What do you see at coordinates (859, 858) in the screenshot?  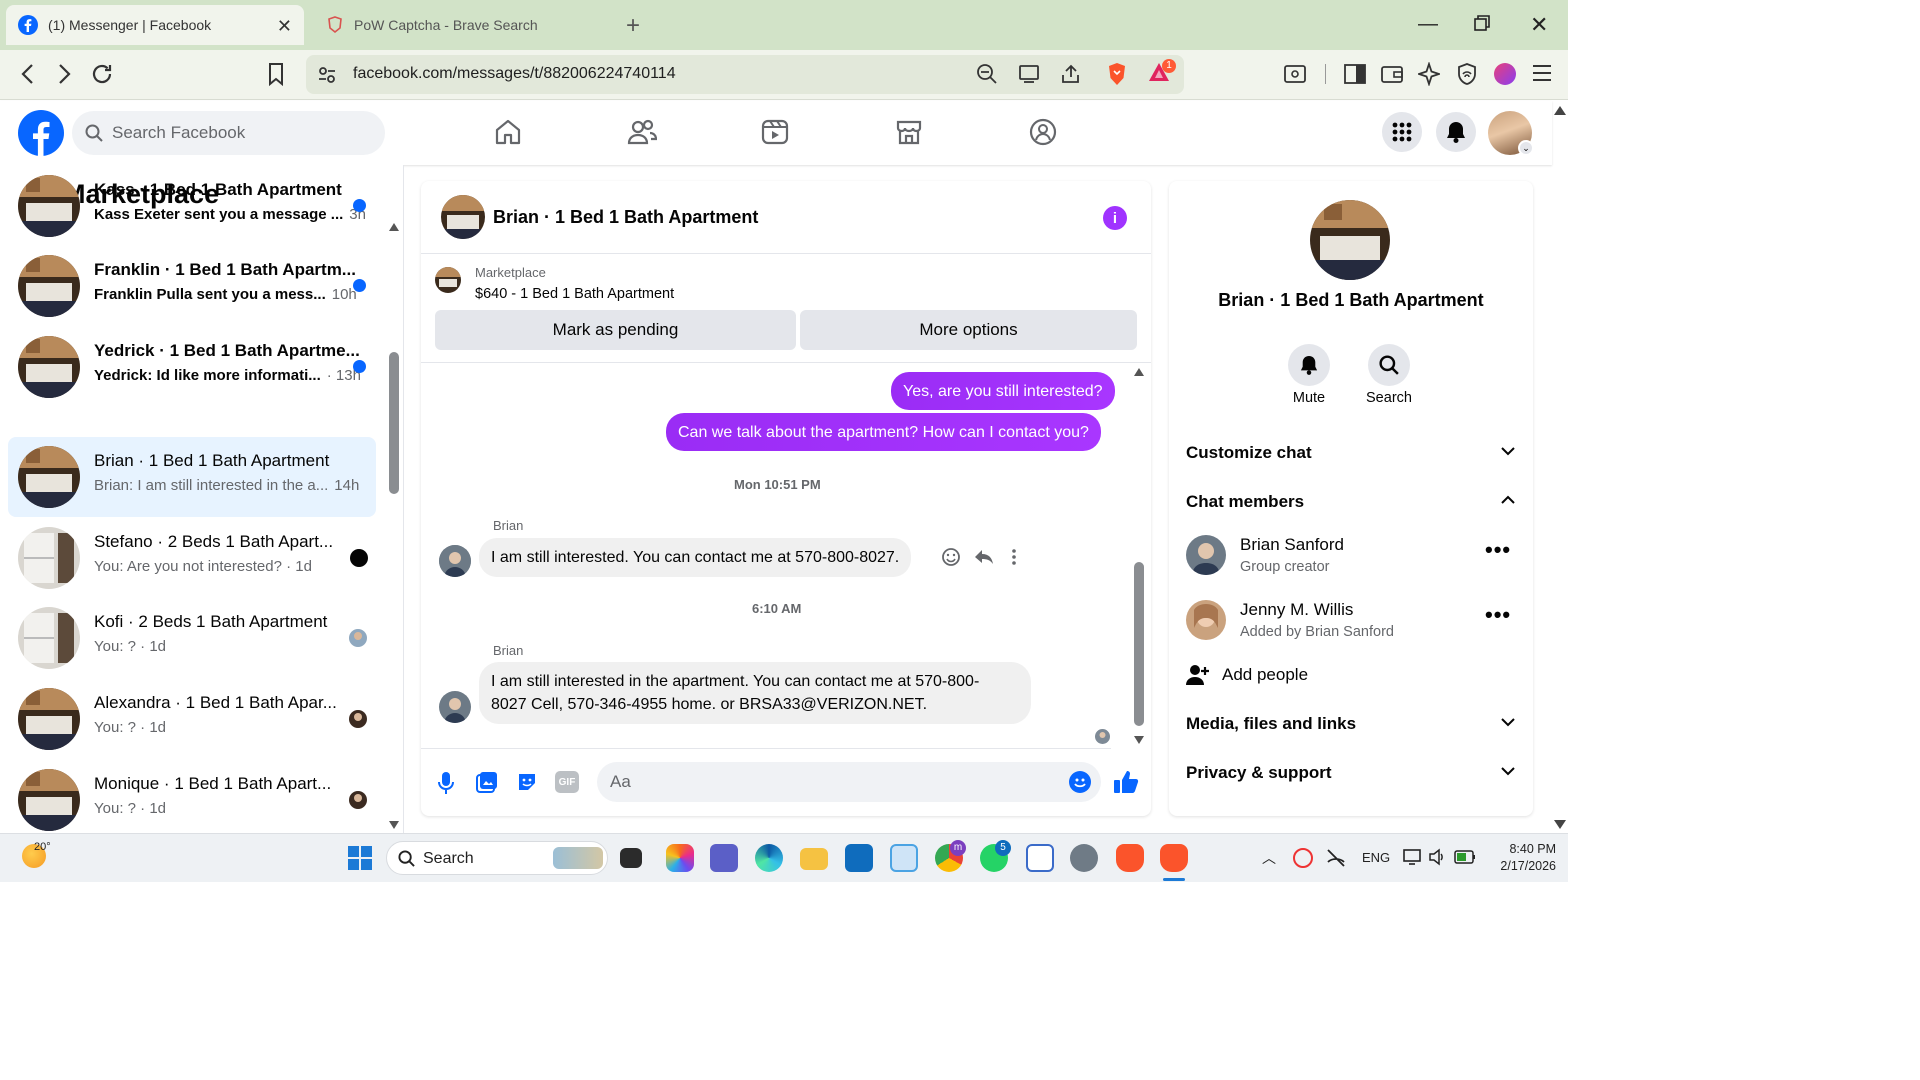 I see `outlook-icon` at bounding box center [859, 858].